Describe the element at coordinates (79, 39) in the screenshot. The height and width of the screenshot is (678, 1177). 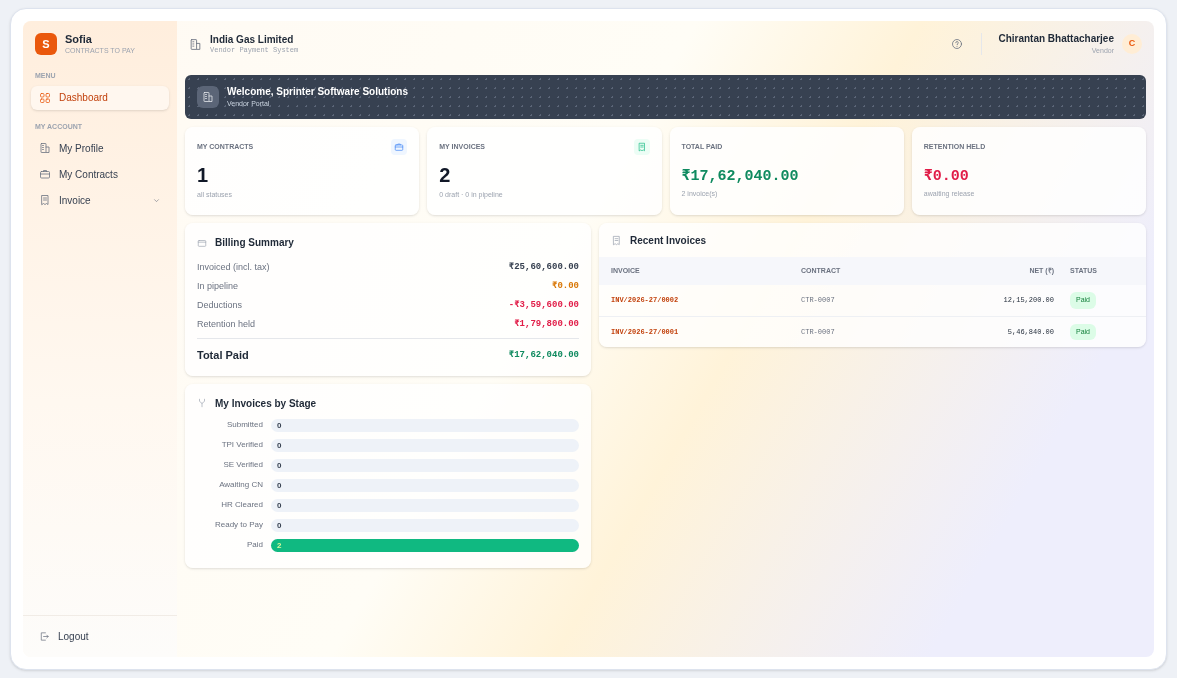
I see `app-name: Sofia` at that location.